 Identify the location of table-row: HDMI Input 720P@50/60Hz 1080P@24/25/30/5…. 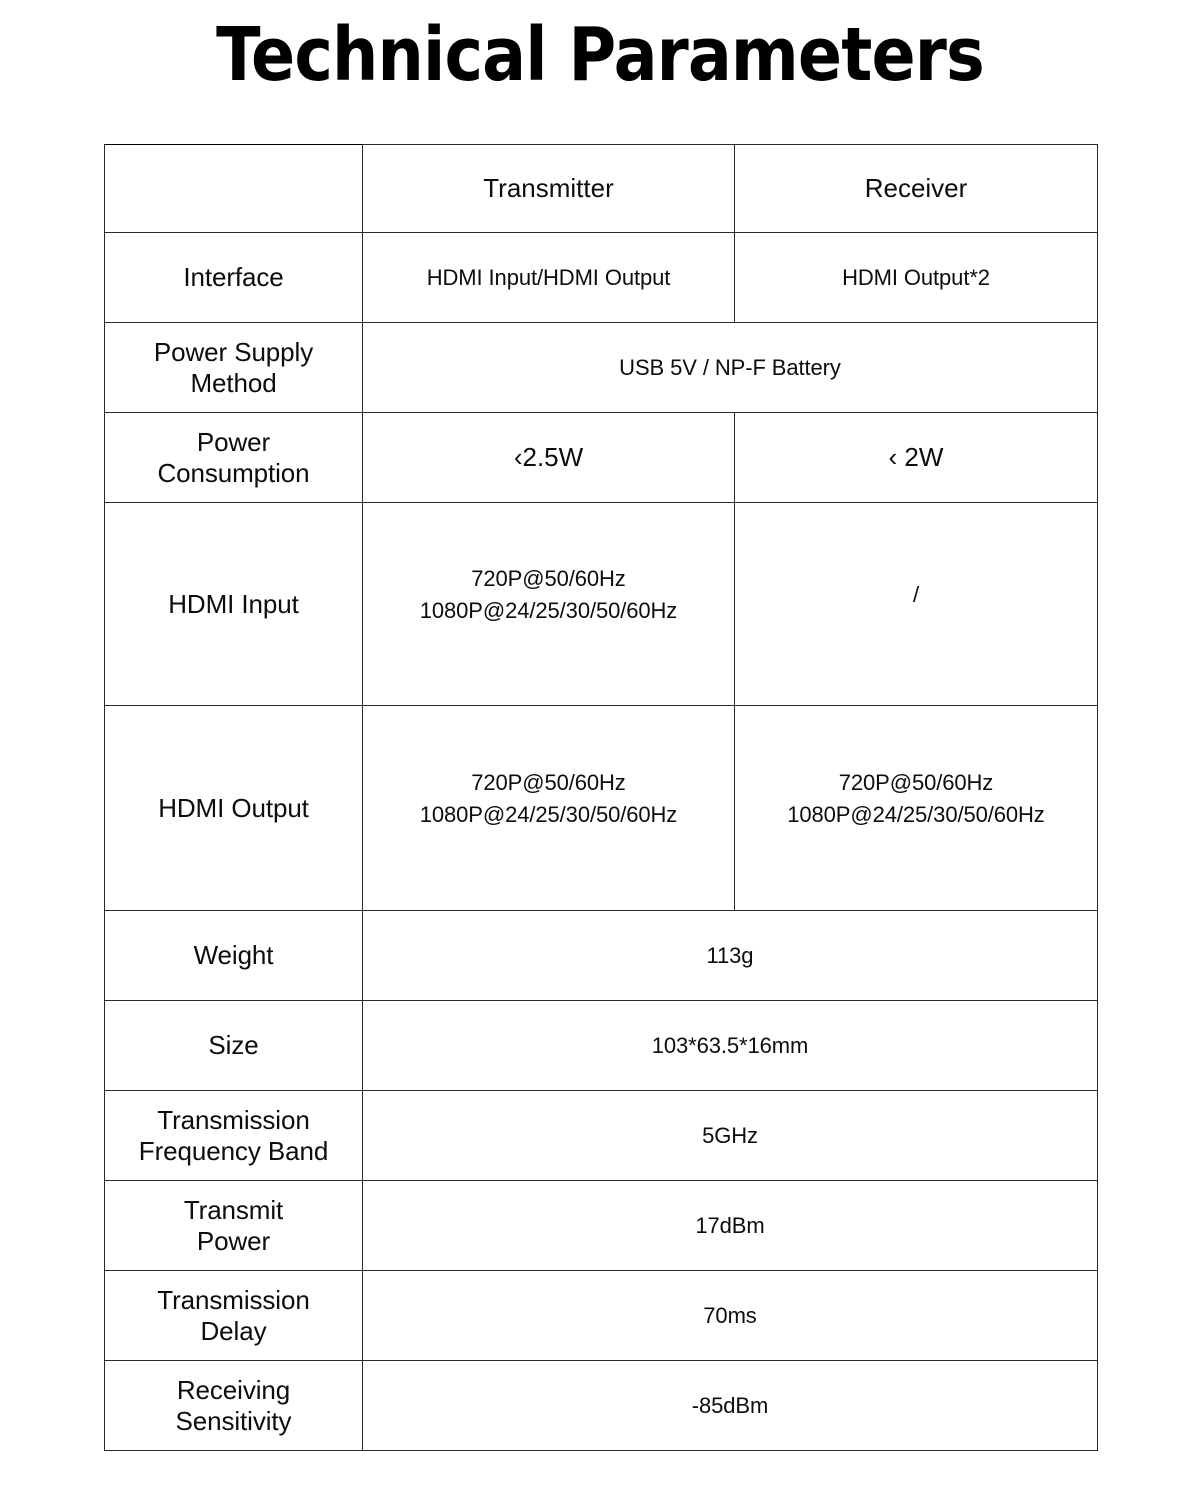
(601, 604).